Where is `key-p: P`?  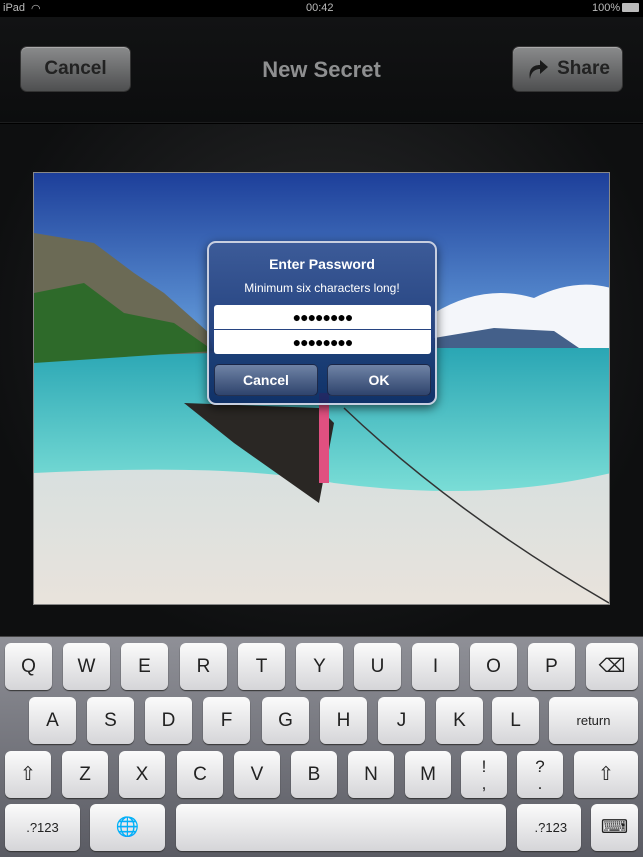
key-p: P is located at coordinates (551, 666).